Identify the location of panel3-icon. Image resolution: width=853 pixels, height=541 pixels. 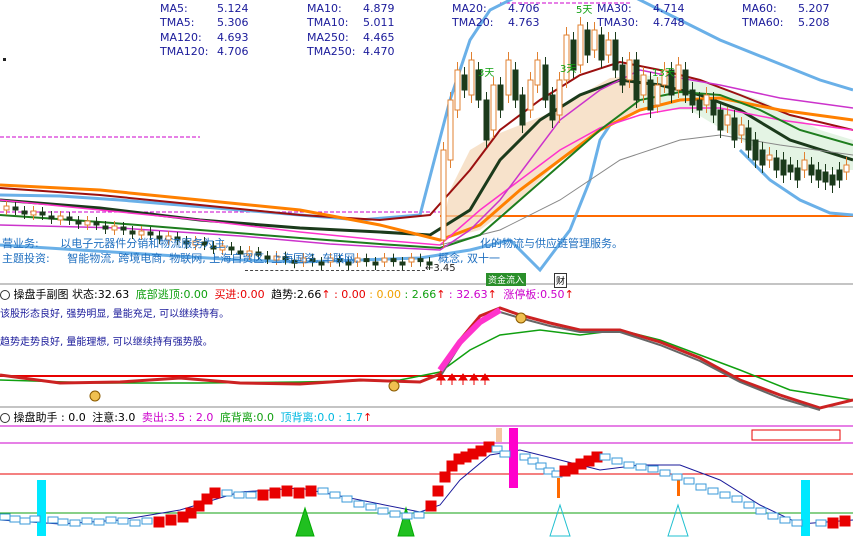
(5, 418).